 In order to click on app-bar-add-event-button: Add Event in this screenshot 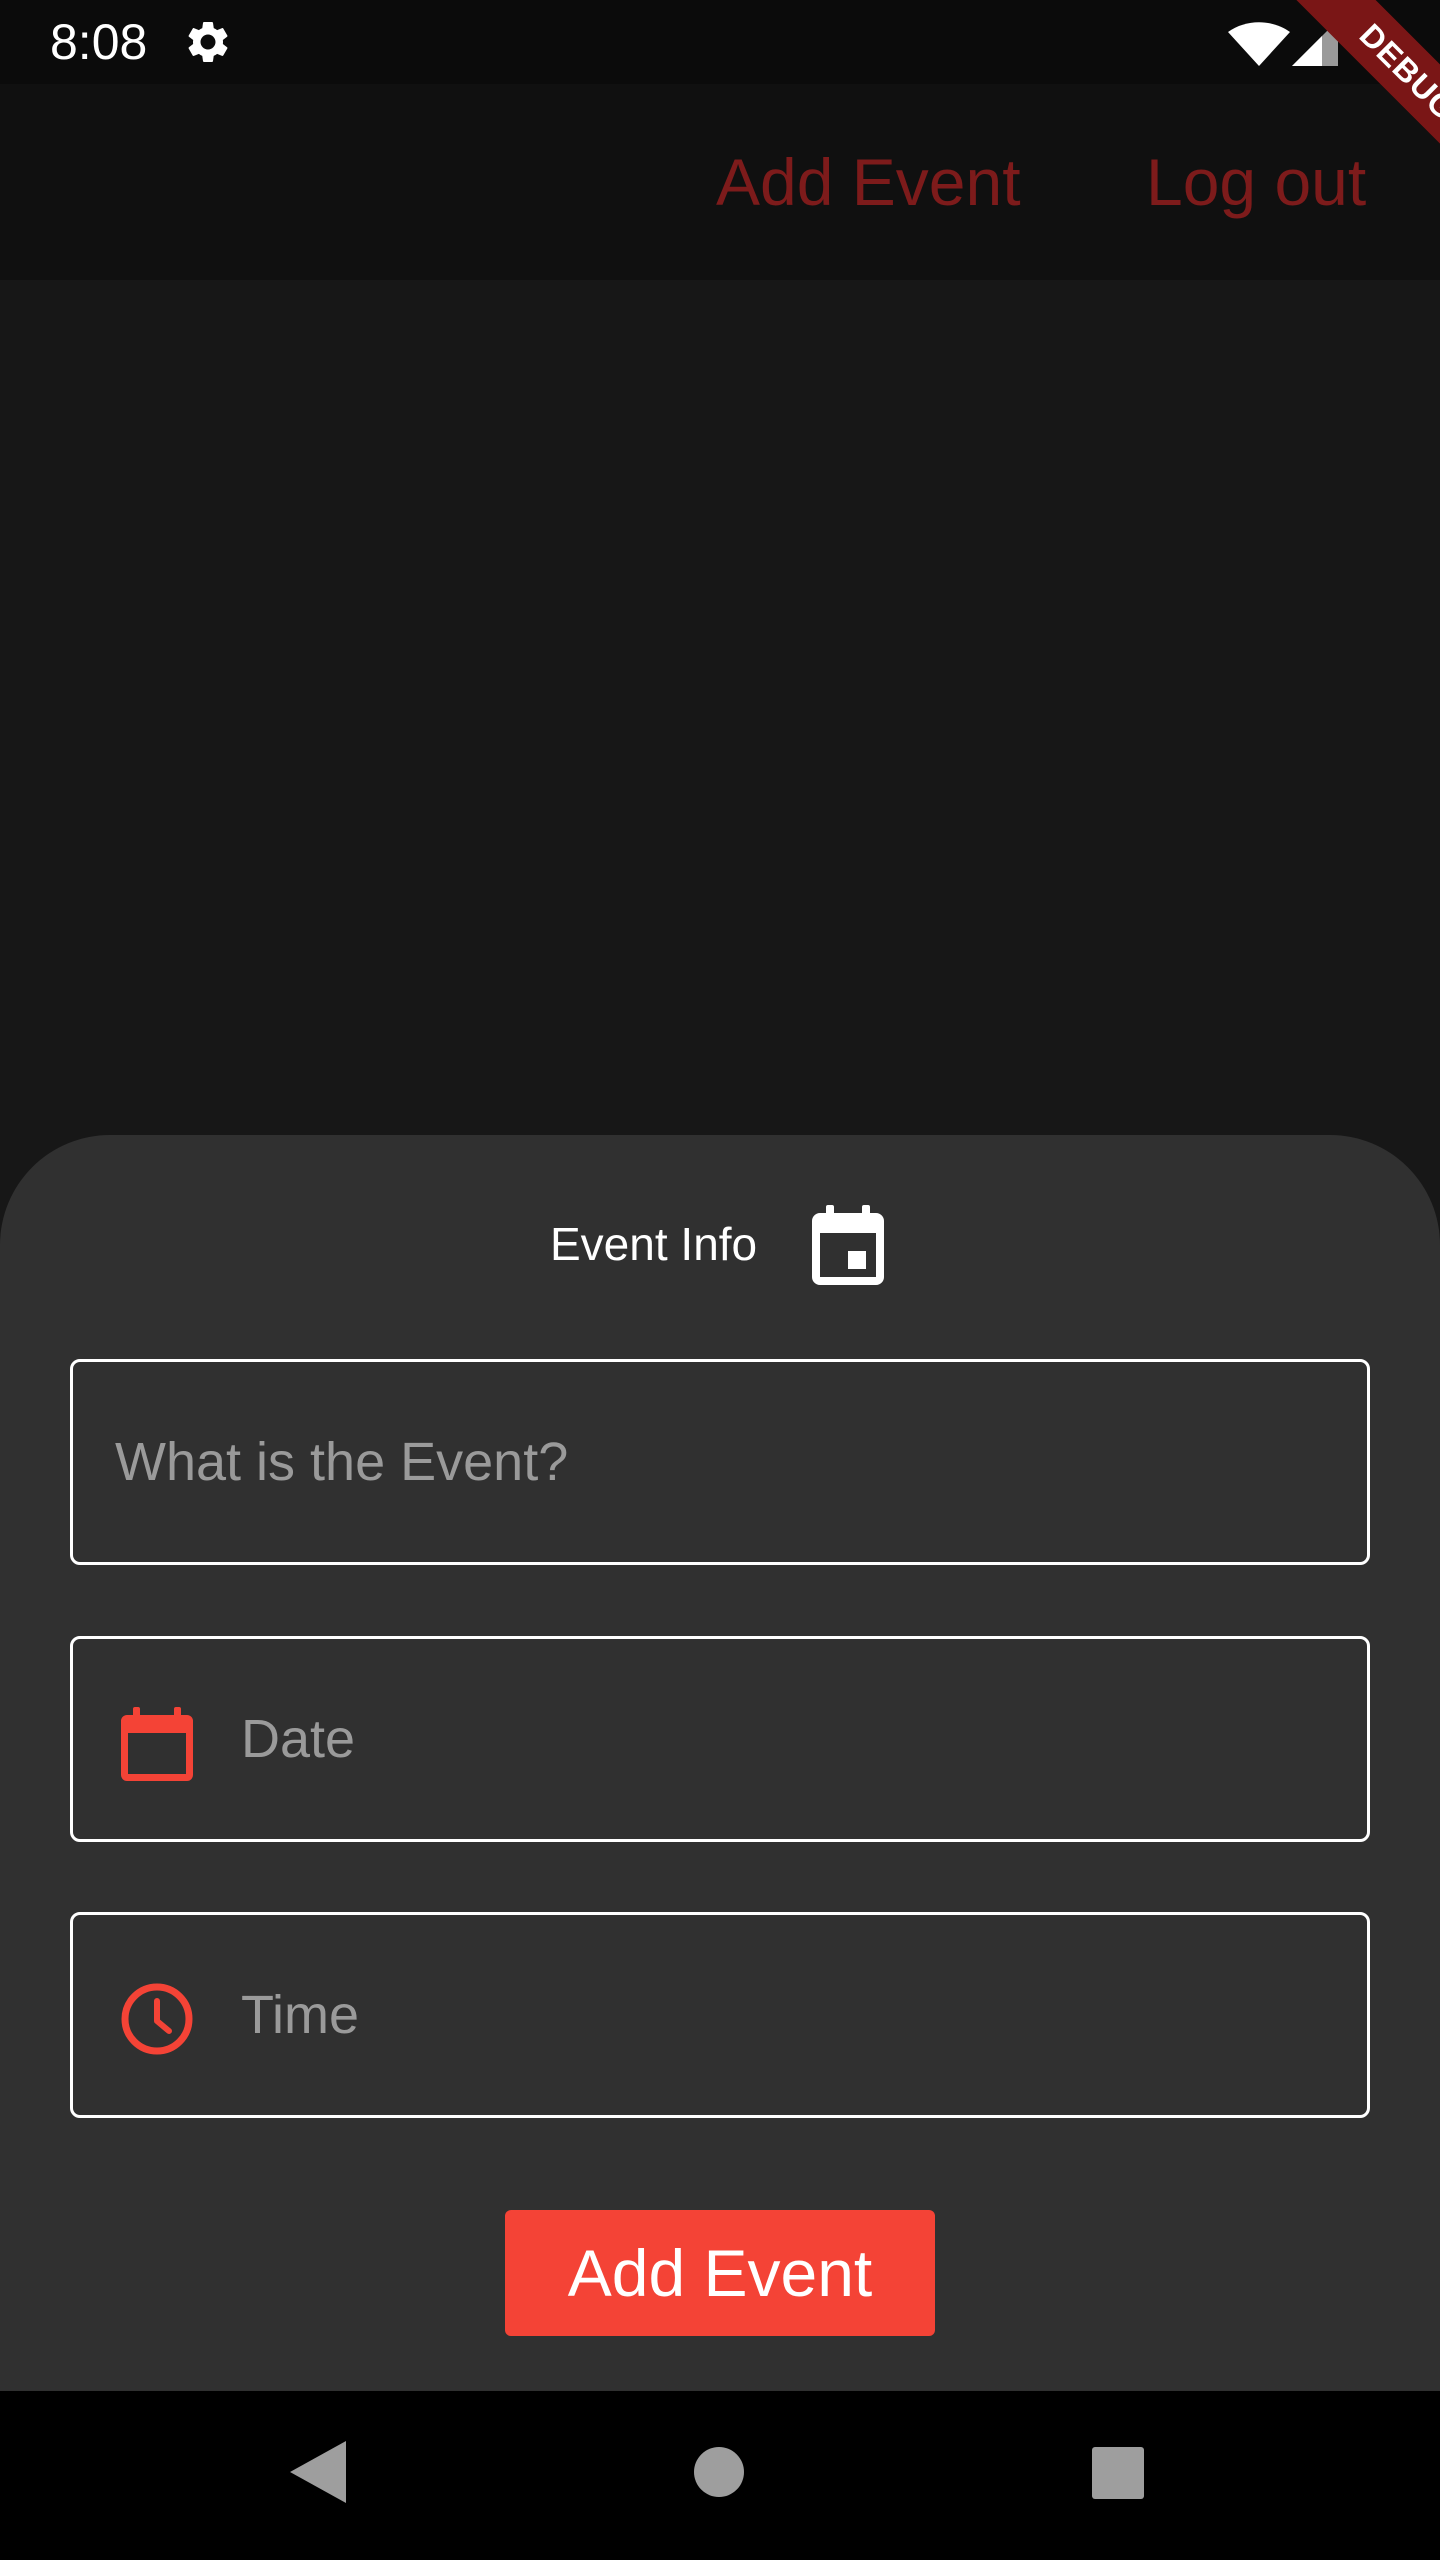, I will do `click(868, 182)`.